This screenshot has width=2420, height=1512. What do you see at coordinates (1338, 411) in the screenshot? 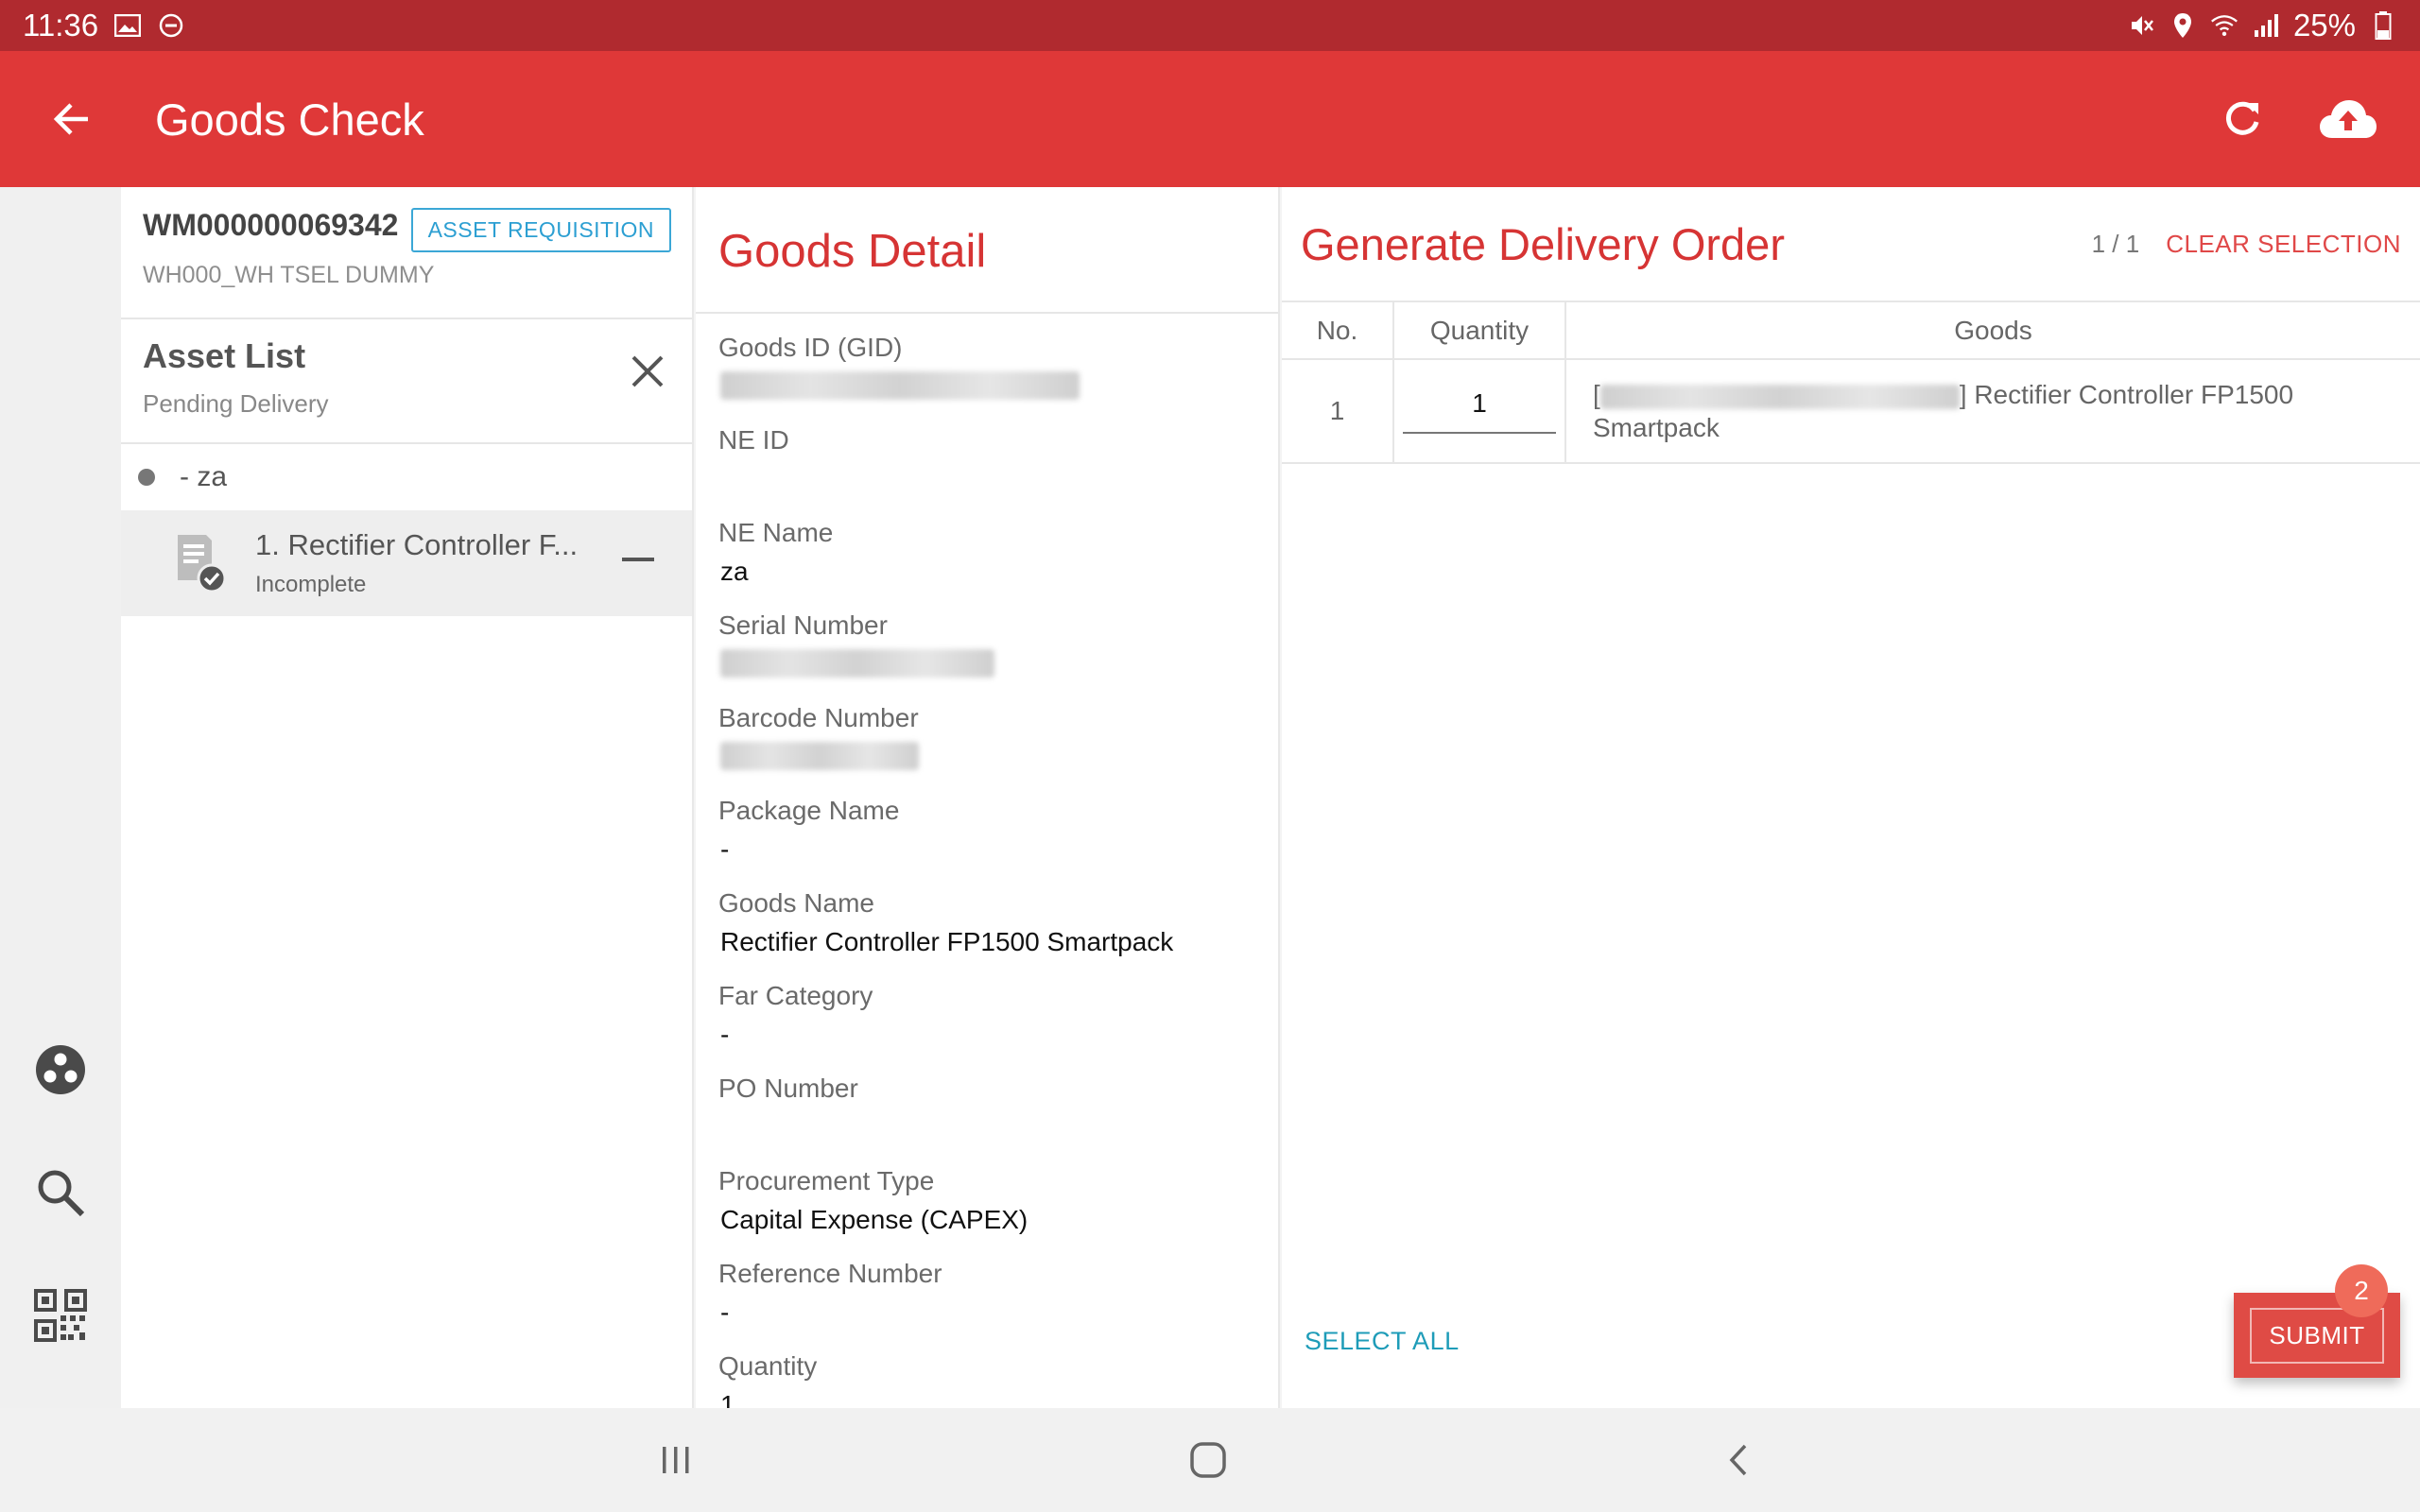
I see `cell-no: 1` at bounding box center [1338, 411].